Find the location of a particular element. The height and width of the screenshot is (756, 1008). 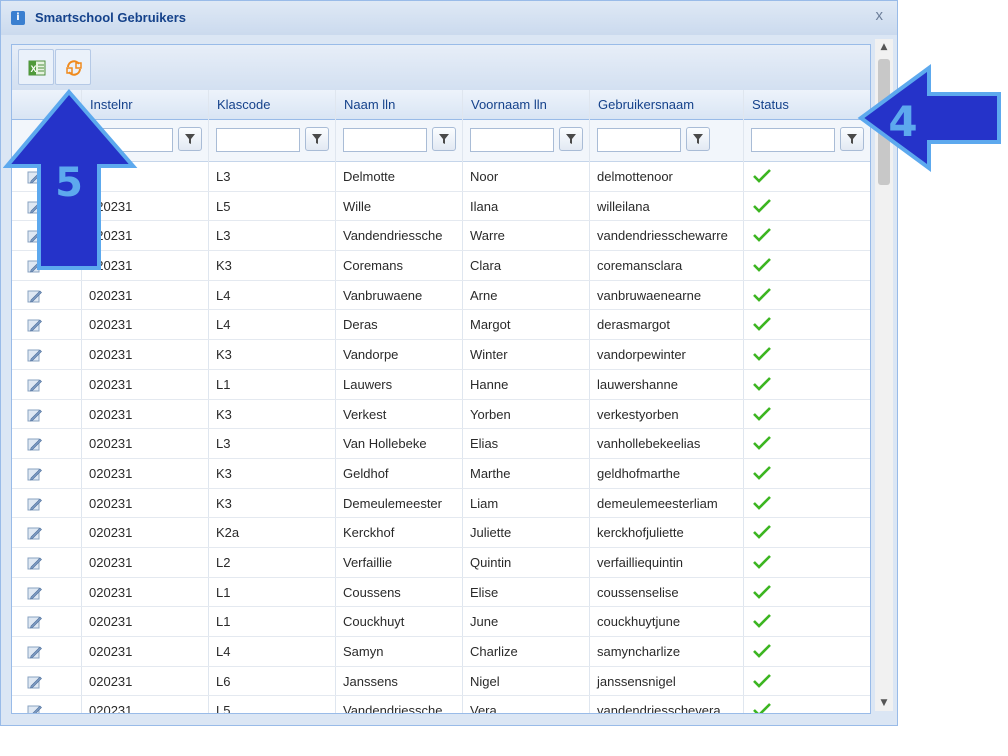

filter-gebruikersnaam-input is located at coordinates (639, 140).